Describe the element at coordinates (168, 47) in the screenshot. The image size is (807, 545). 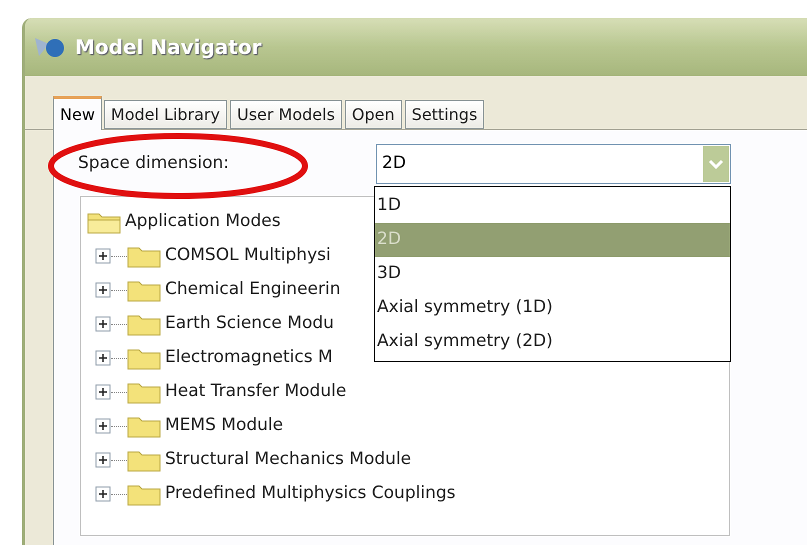
I see `window-title: Model Navigator` at that location.